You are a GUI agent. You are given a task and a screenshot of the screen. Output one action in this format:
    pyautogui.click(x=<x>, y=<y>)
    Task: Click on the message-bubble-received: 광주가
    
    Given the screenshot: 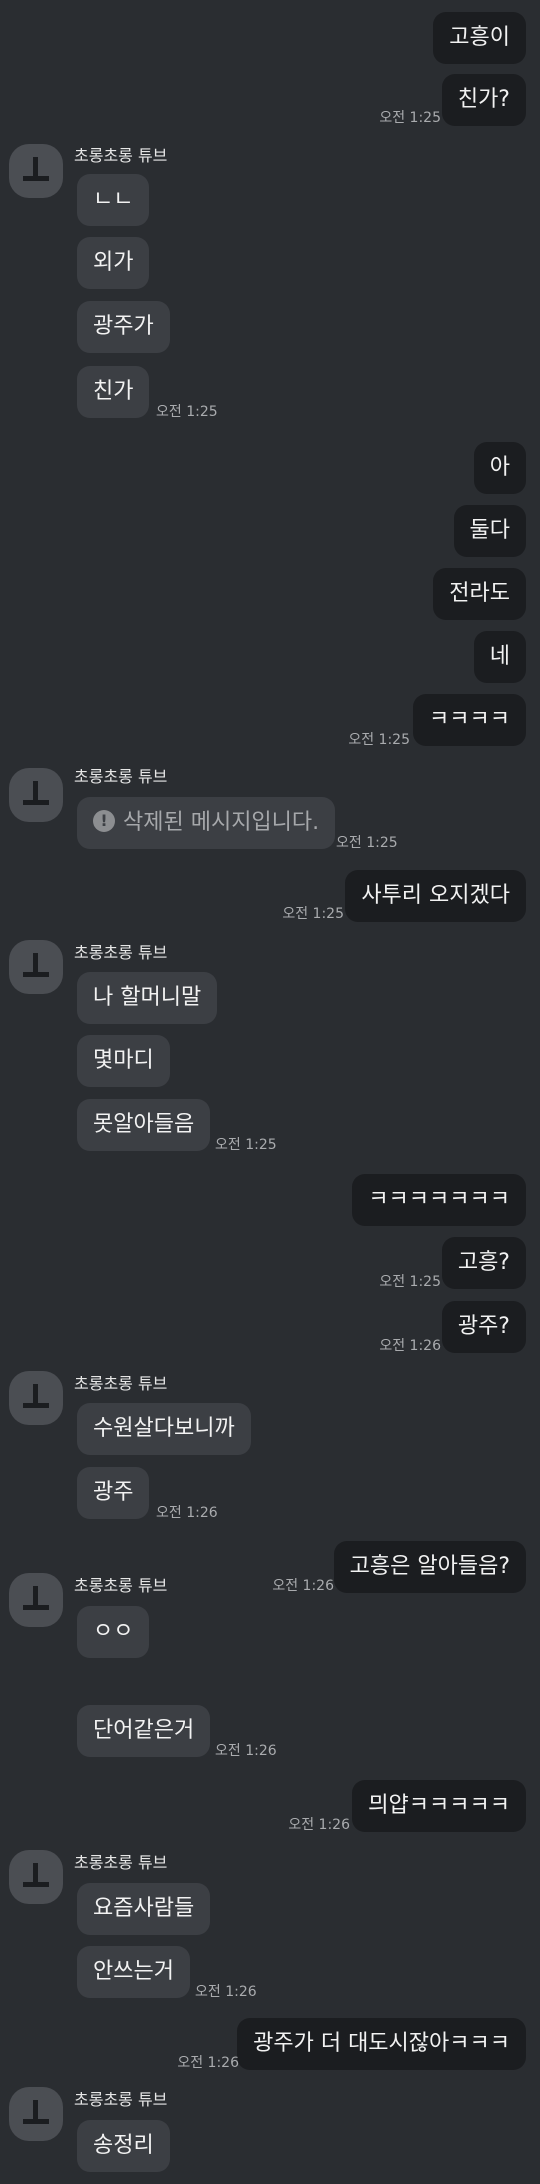 What is the action you would take?
    pyautogui.click(x=123, y=327)
    